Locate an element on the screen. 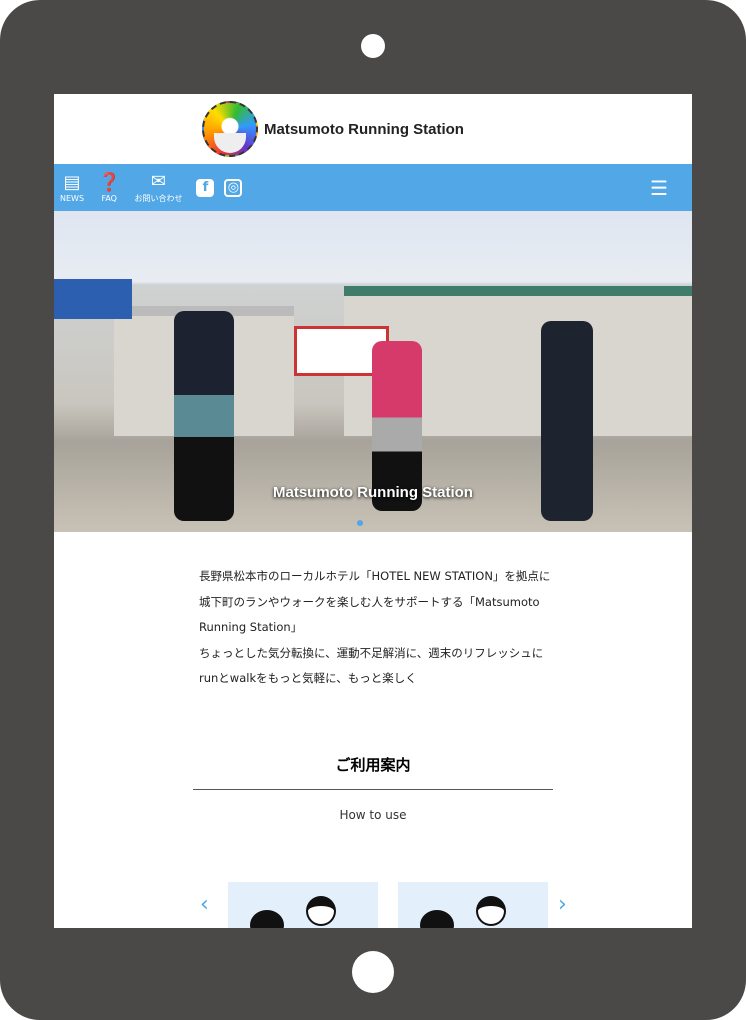  site-header: Matsumoto Running Station is located at coordinates (373, 129).